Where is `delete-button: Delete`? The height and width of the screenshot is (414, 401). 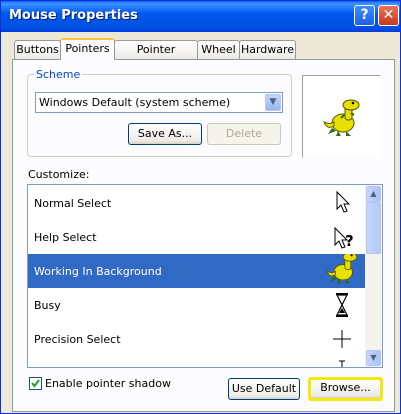
delete-button: Delete is located at coordinates (244, 134).